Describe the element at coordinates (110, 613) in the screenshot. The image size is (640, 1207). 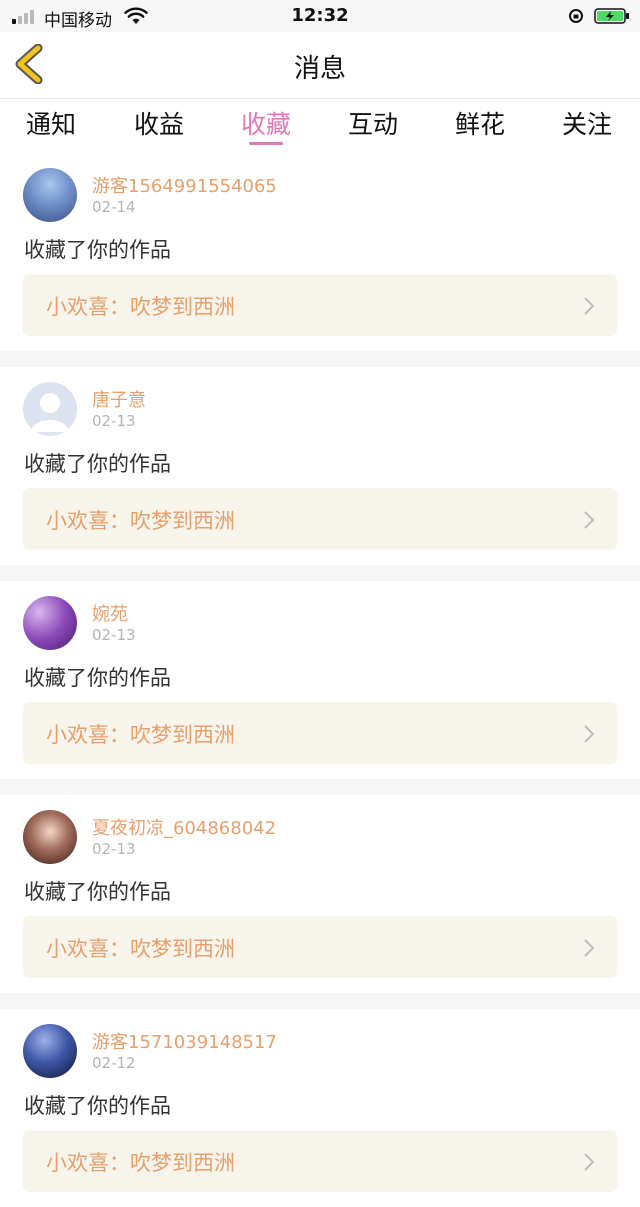
I see `username: 婉苑` at that location.